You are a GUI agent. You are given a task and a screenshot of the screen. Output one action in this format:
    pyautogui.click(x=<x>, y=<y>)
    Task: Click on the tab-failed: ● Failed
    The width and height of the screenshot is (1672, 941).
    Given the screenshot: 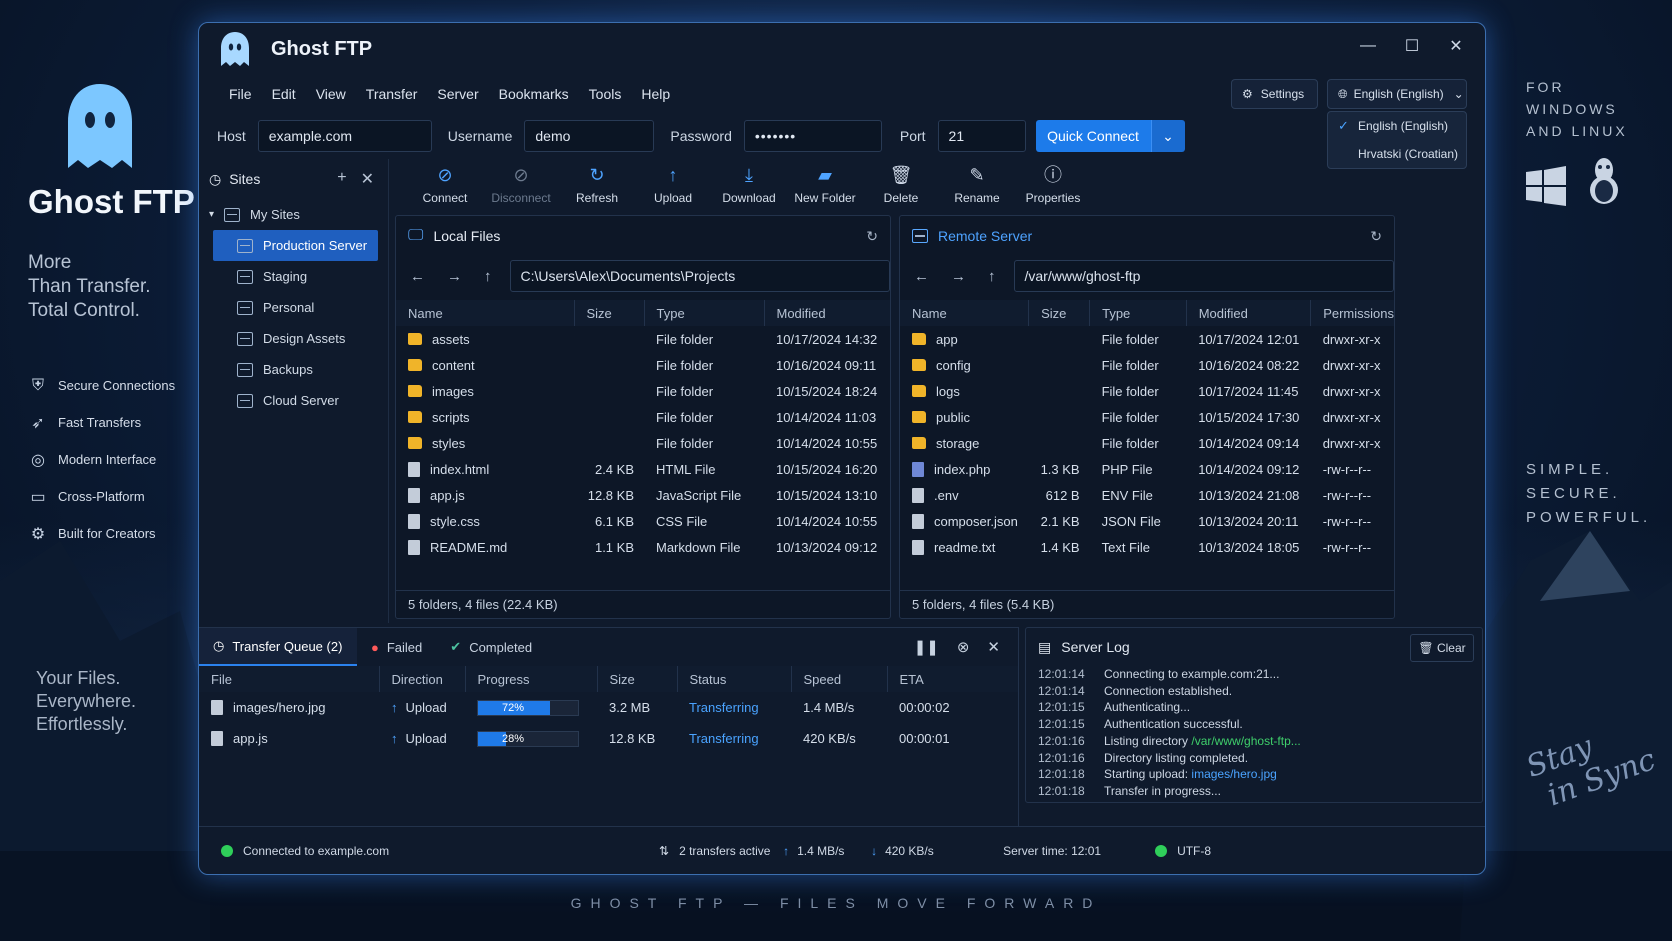 What is the action you would take?
    pyautogui.click(x=396, y=647)
    